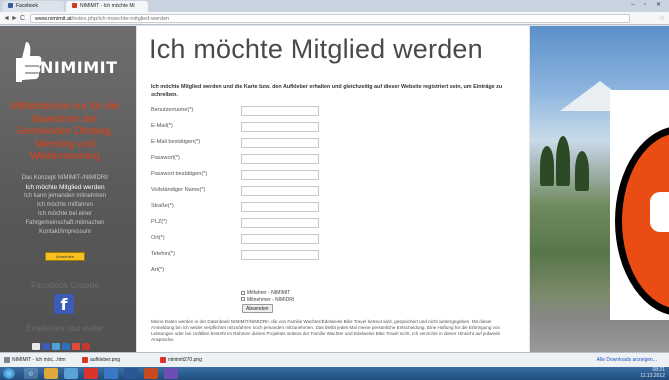 The height and width of the screenshot is (380, 669). I want to click on nav-item-fahrgemeinschaft-line1: Ich möchte bei einer, so click(65, 214).